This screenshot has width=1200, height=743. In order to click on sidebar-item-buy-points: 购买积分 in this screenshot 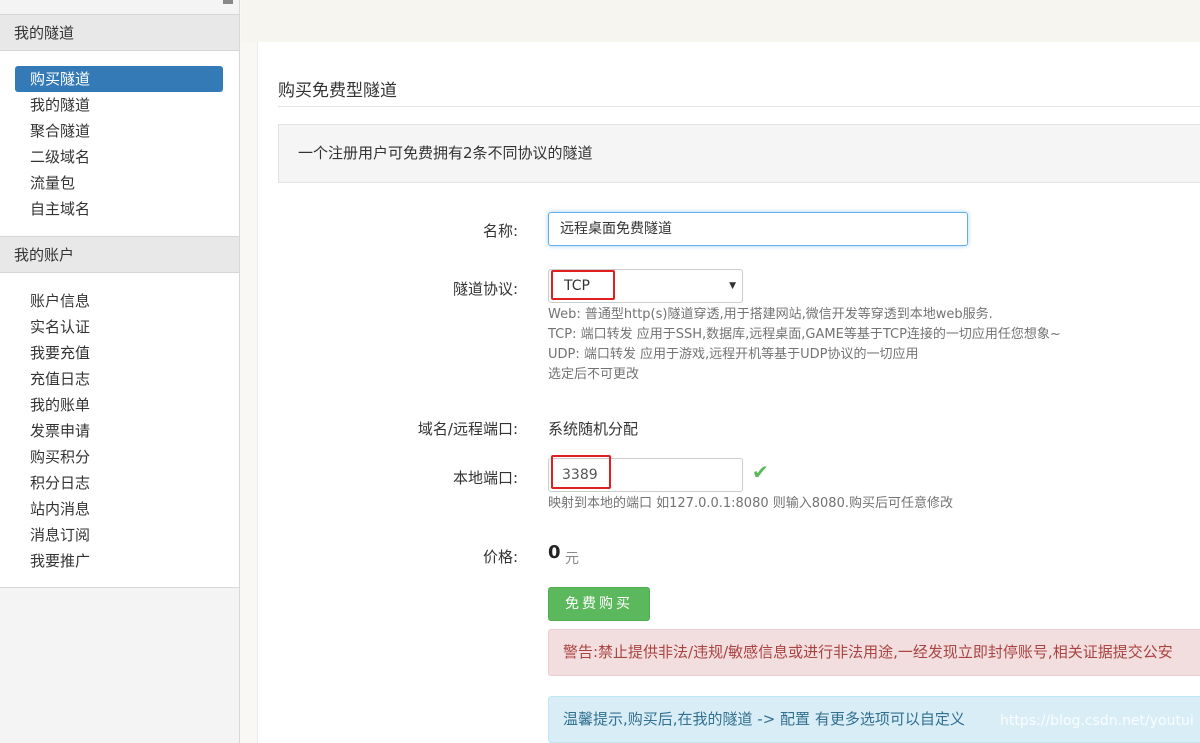, I will do `click(119, 457)`.